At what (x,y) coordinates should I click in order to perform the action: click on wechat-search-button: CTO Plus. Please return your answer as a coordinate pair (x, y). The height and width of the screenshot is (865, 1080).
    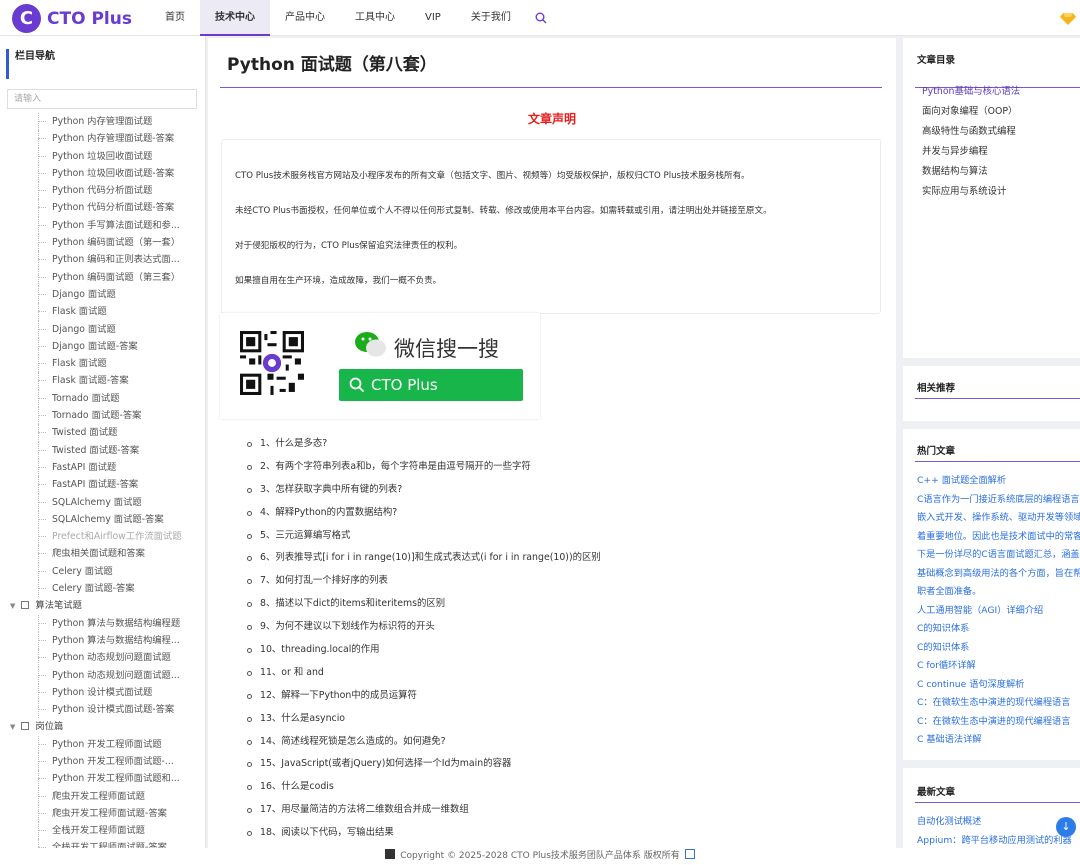
    Looking at the image, I should click on (431, 385).